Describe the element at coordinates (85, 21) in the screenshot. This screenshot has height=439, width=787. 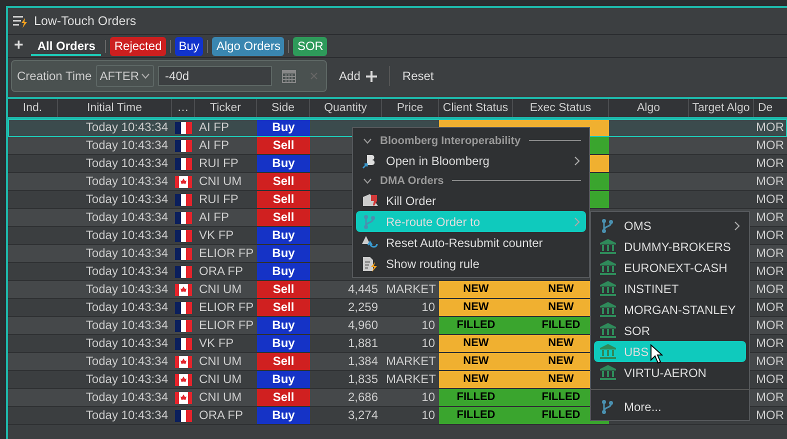
I see `window-title: Low-Touch Orders` at that location.